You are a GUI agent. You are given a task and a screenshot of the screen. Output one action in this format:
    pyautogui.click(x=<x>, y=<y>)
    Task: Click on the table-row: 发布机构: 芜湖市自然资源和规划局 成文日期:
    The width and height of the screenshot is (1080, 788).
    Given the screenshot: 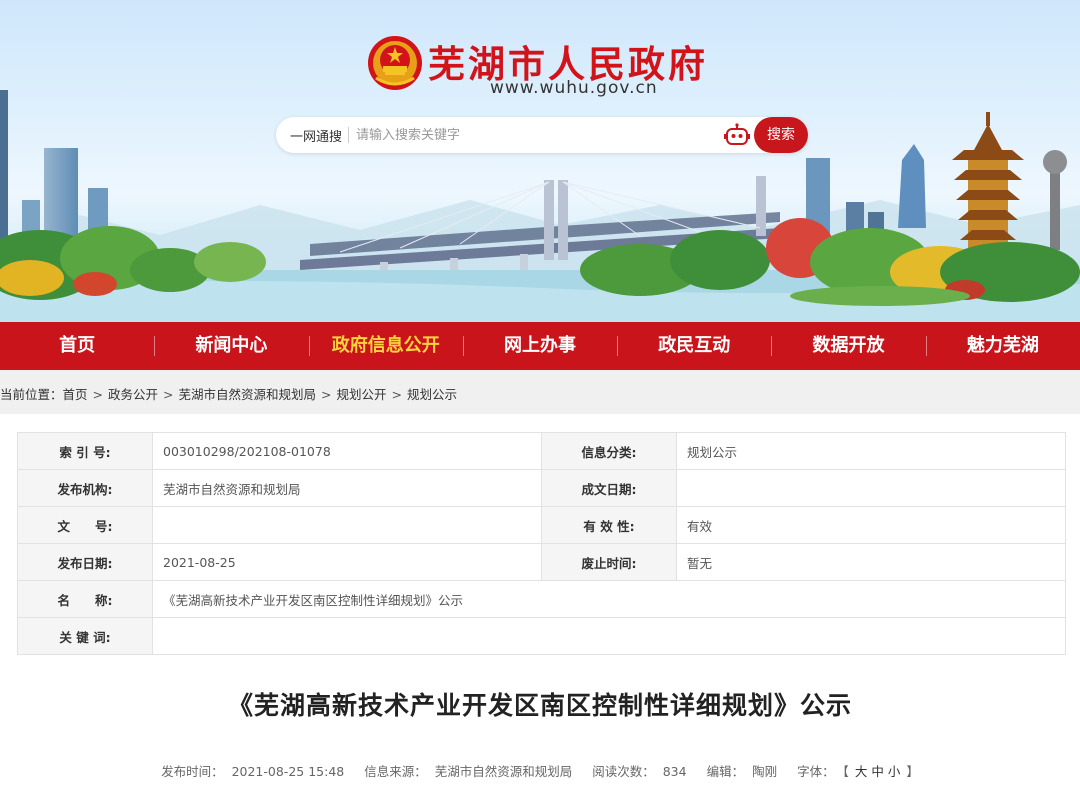 What is the action you would take?
    pyautogui.click(x=541, y=488)
    